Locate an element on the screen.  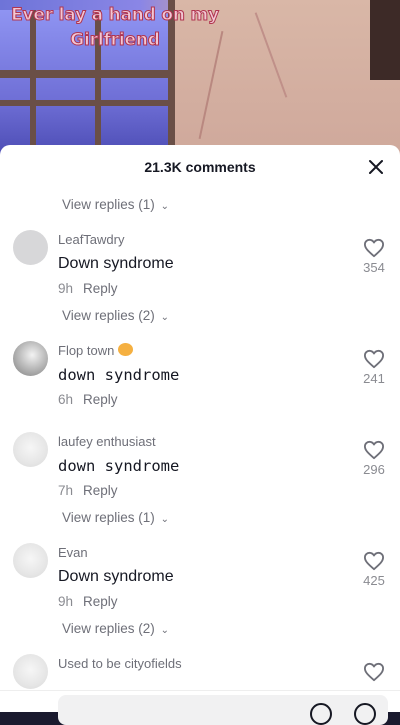
at-sign-icon is located at coordinates (321, 714).